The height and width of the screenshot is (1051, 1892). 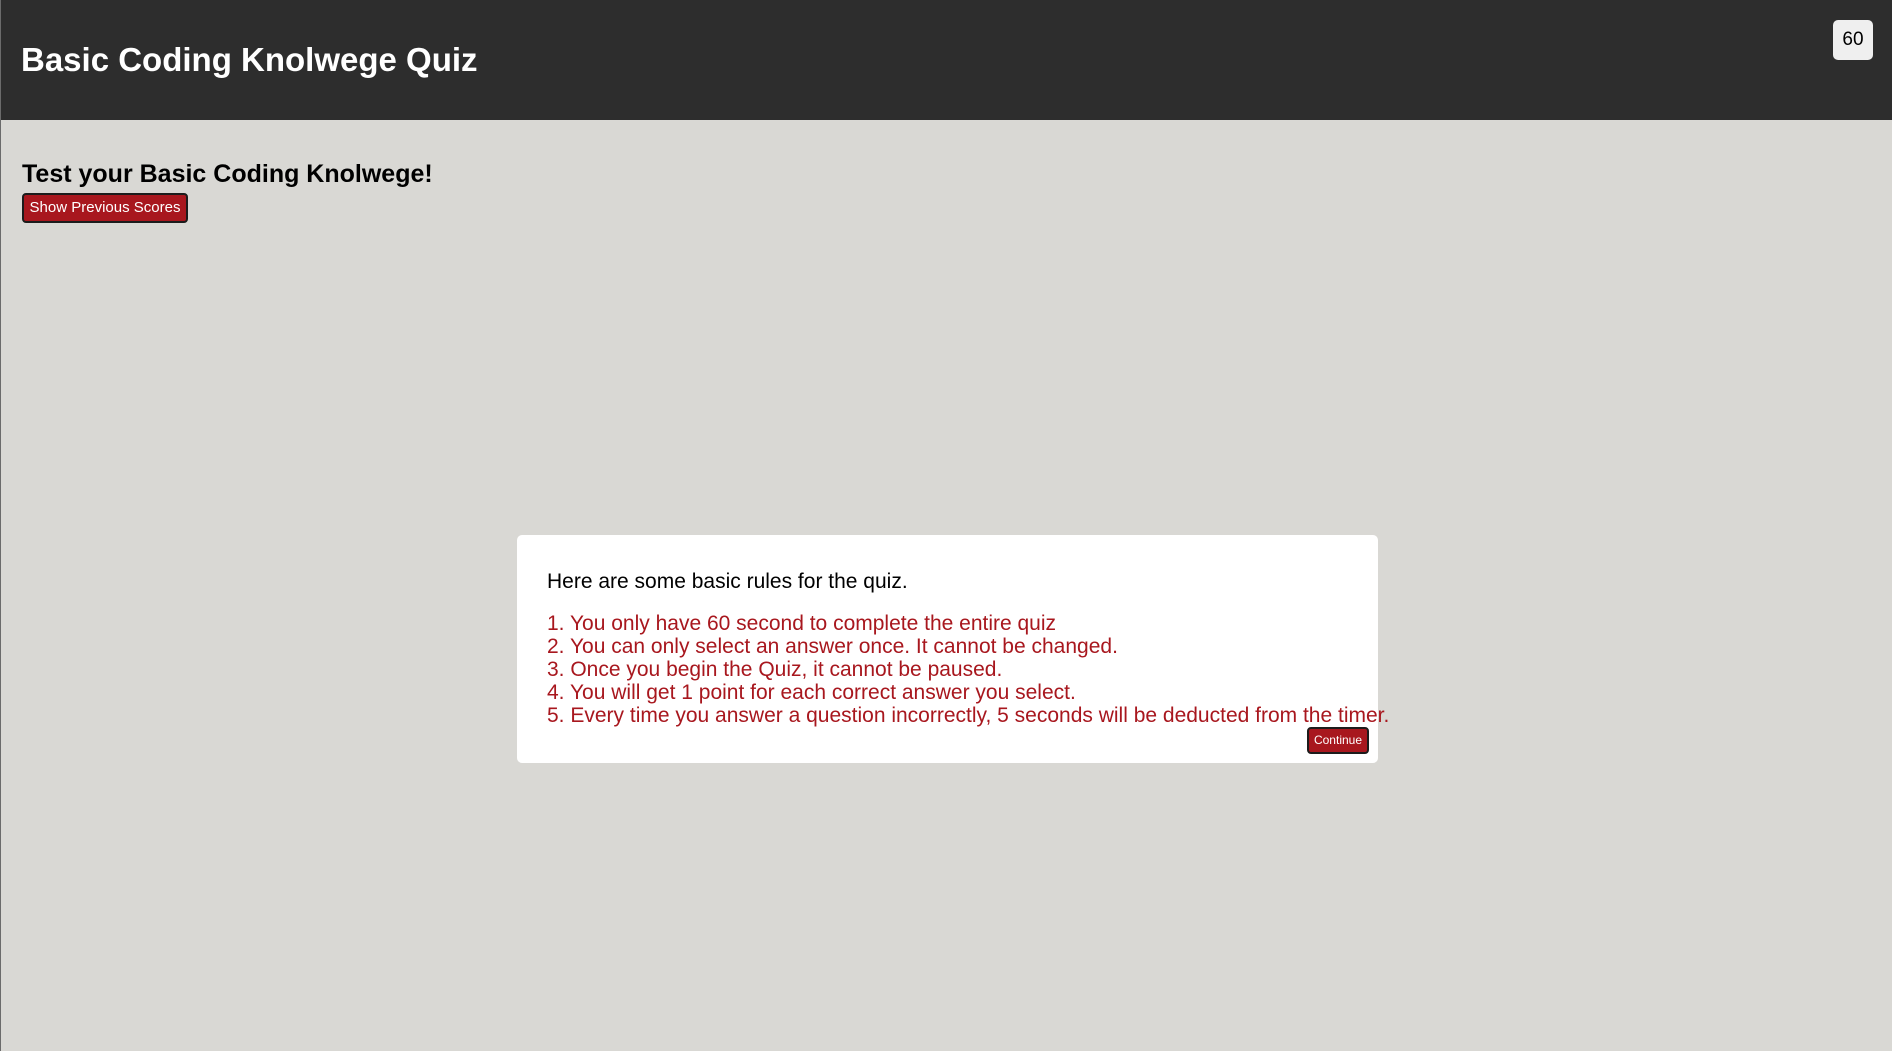 What do you see at coordinates (946, 60) in the screenshot?
I see `app-header: Basic Coding Knolwege Quiz 60` at bounding box center [946, 60].